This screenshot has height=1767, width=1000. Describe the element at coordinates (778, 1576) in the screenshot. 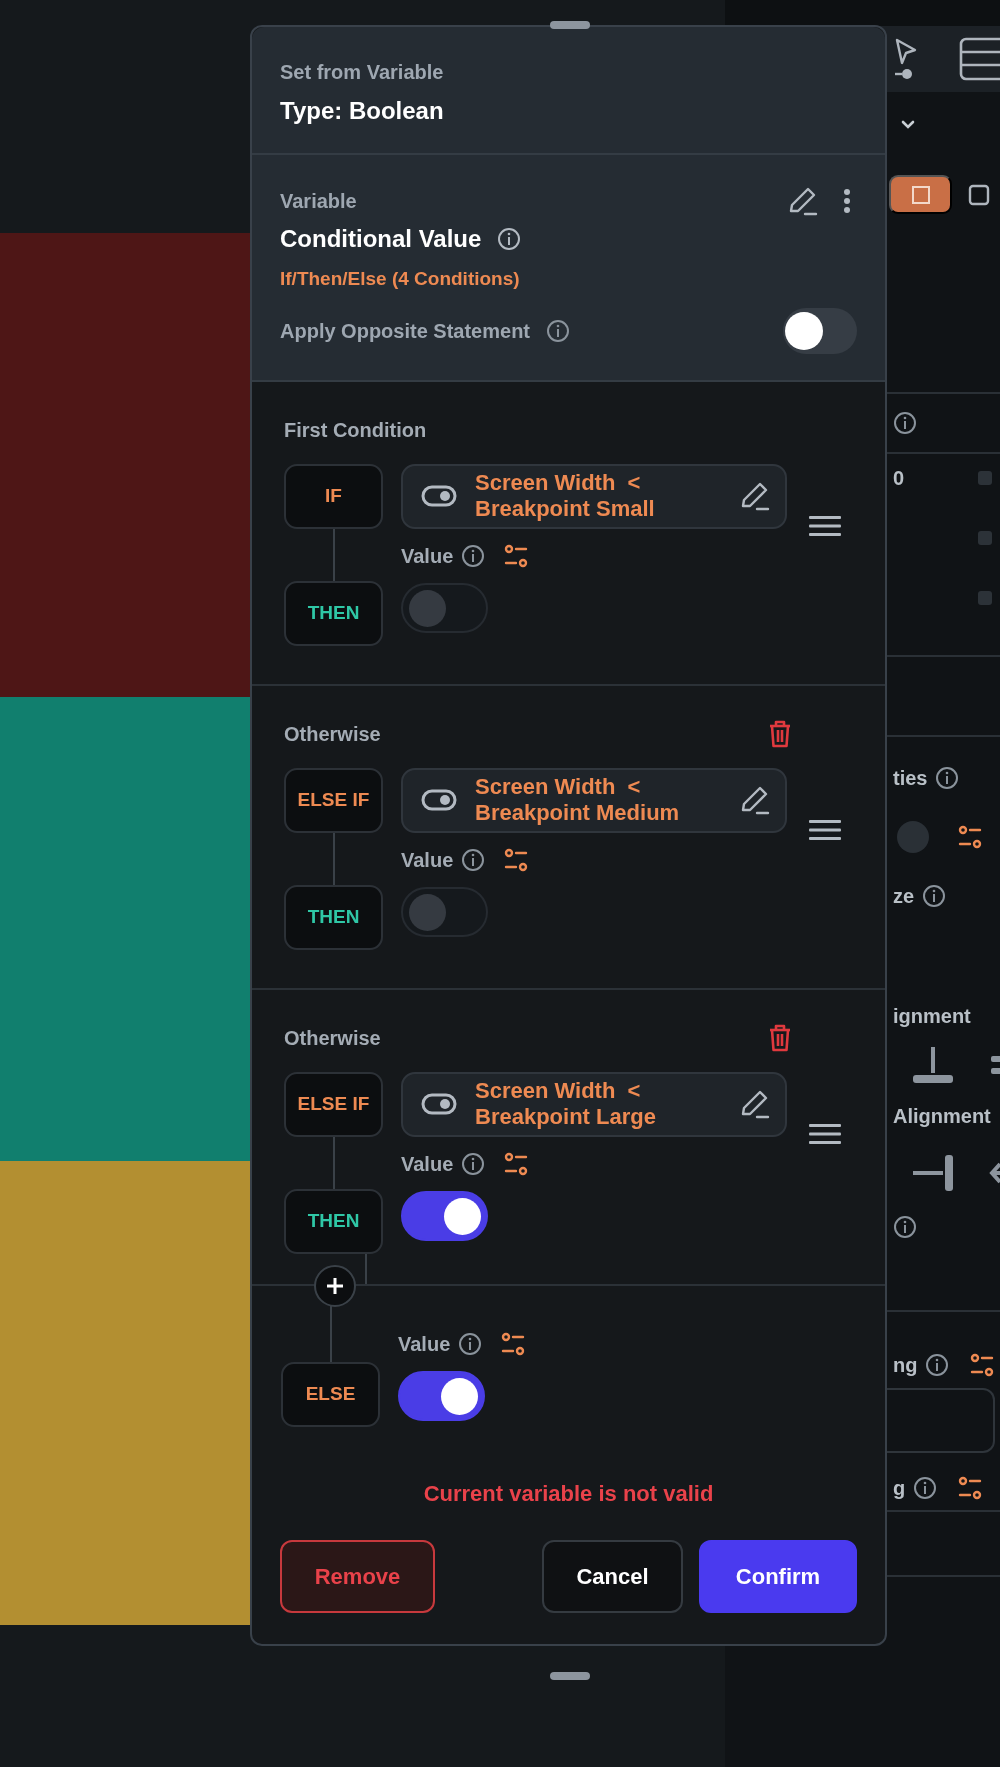

I see `confirm-button: Confirm` at that location.